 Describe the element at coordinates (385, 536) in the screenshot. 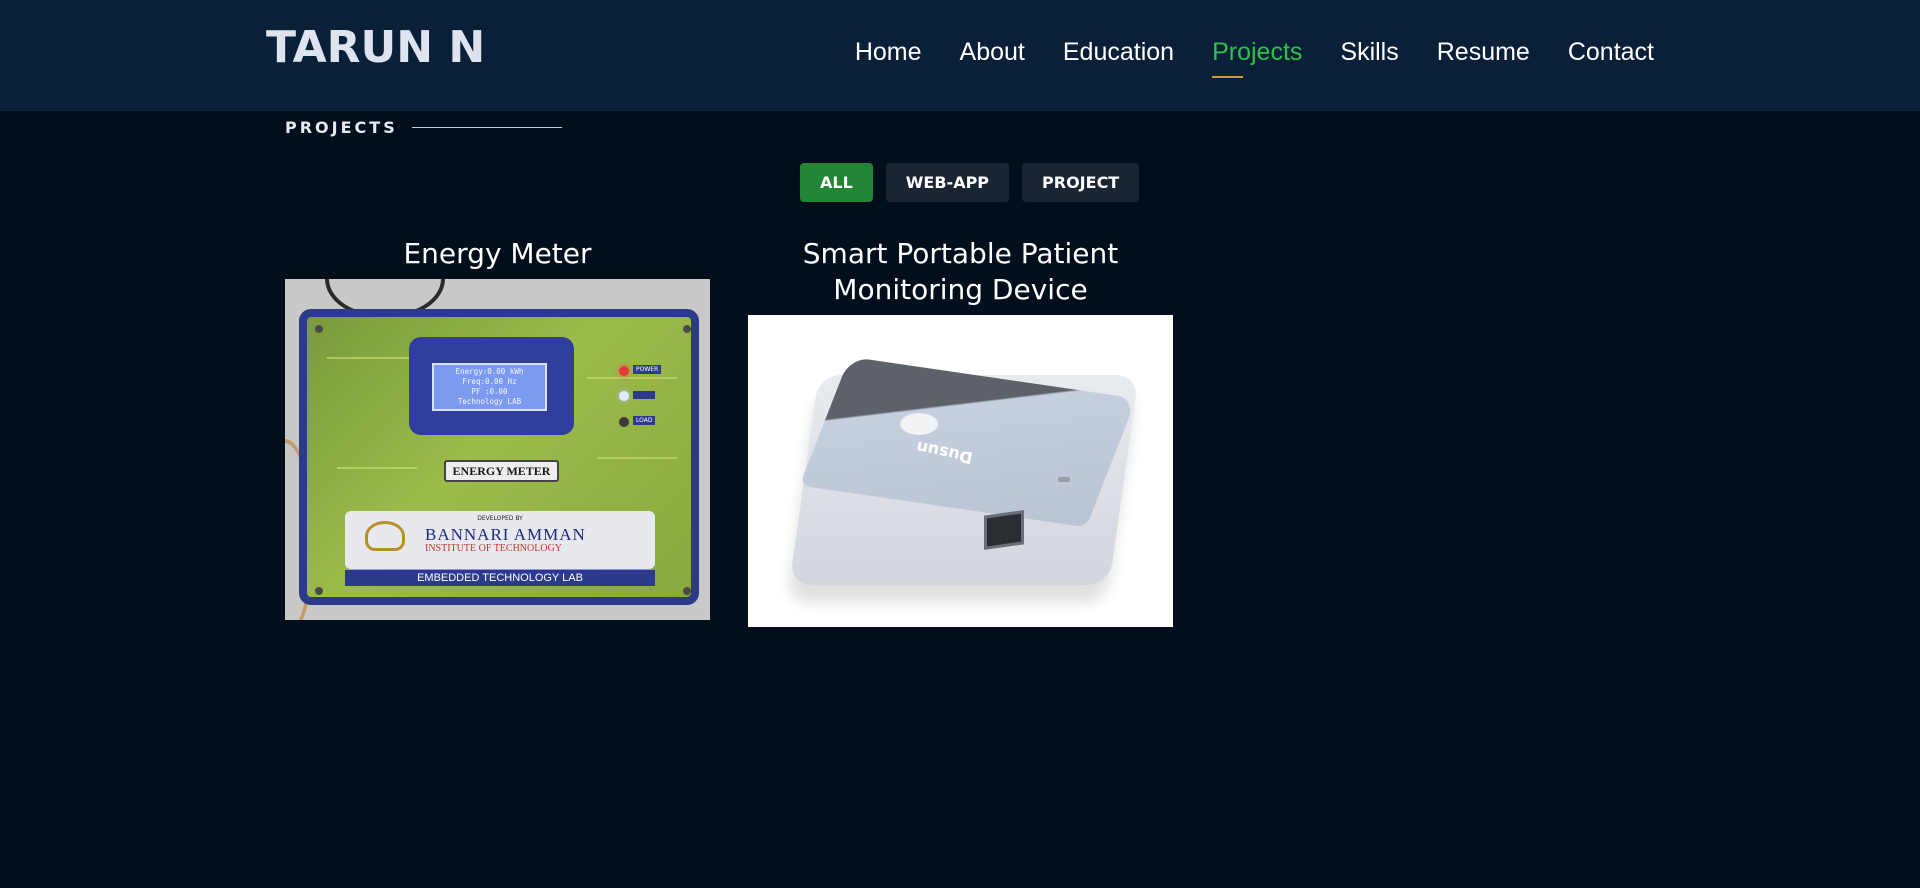

I see `institute-emblem-icon` at that location.